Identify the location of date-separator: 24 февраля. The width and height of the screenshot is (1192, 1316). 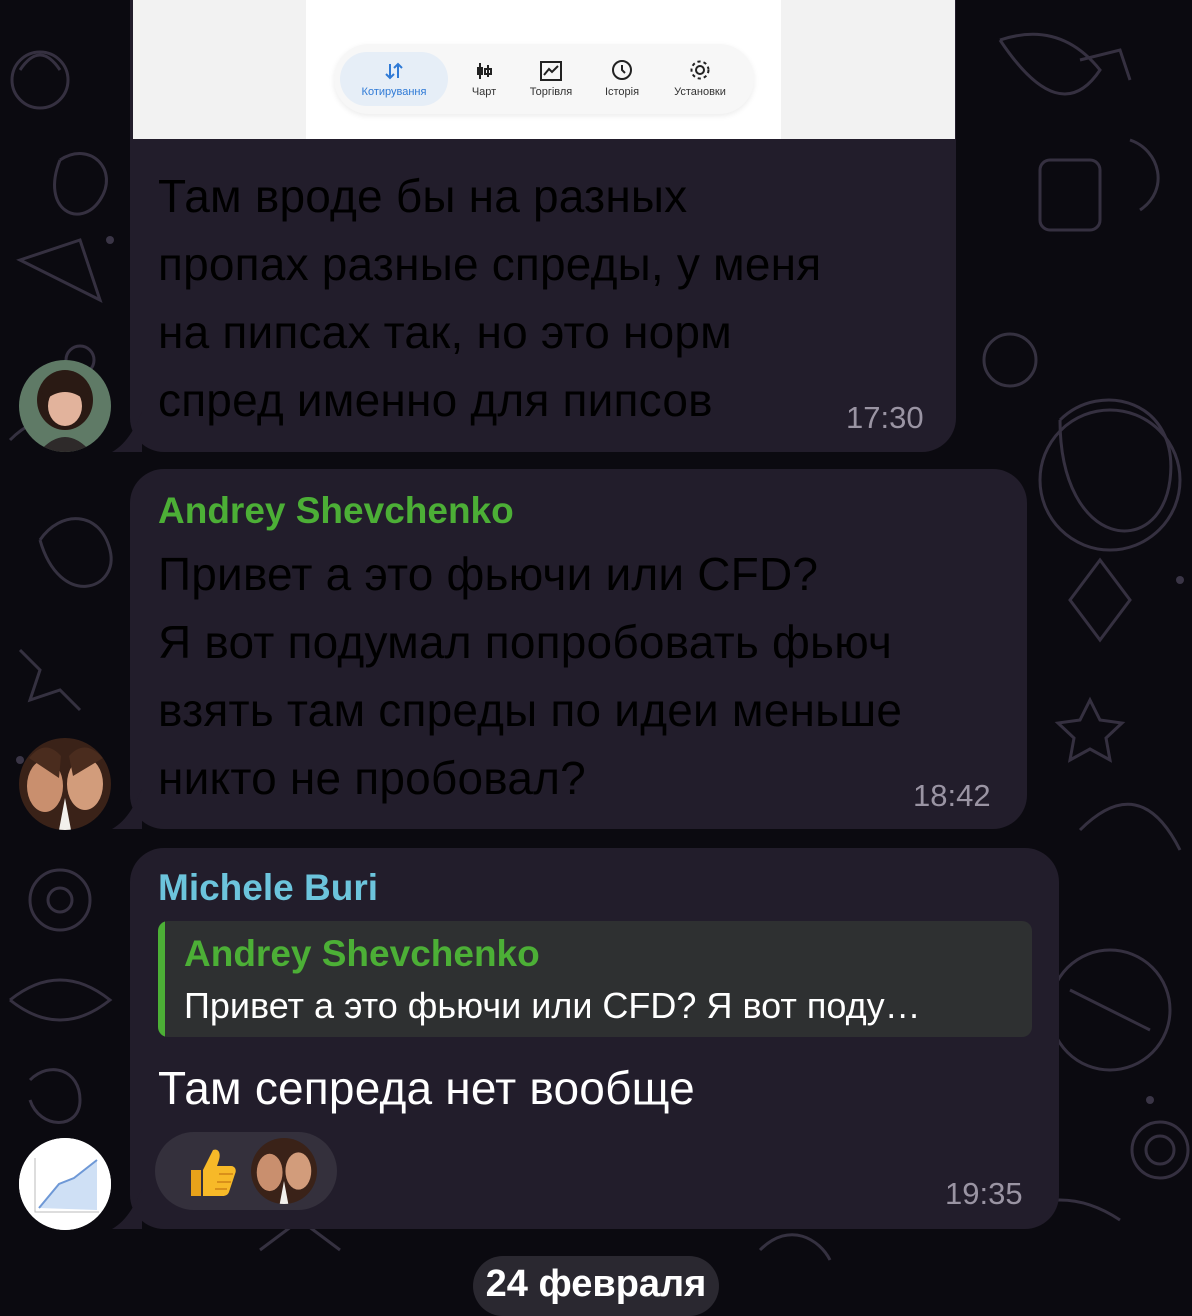
(596, 1286).